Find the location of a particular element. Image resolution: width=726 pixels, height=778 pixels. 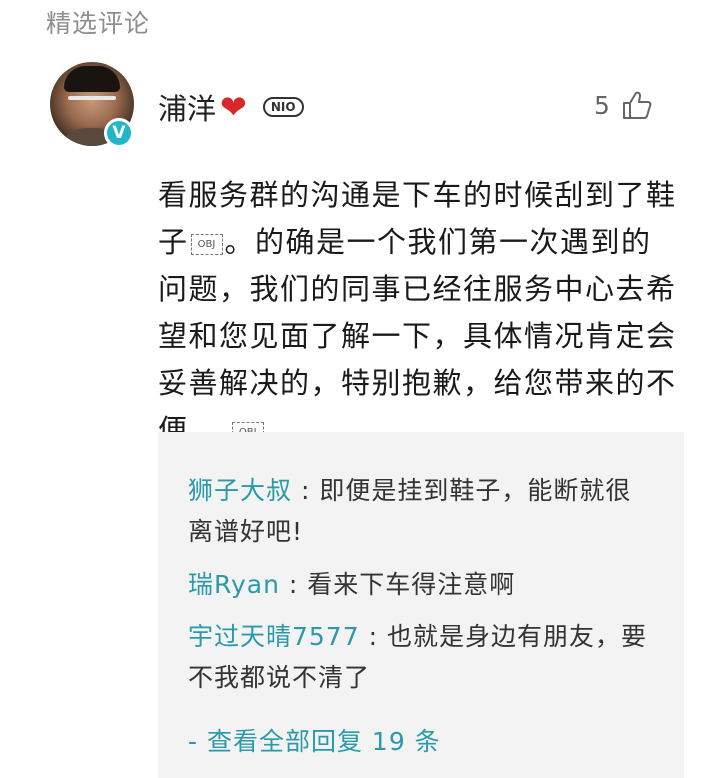

comment-author-row: 浦洋 ❤ NIO is located at coordinates (231, 107).